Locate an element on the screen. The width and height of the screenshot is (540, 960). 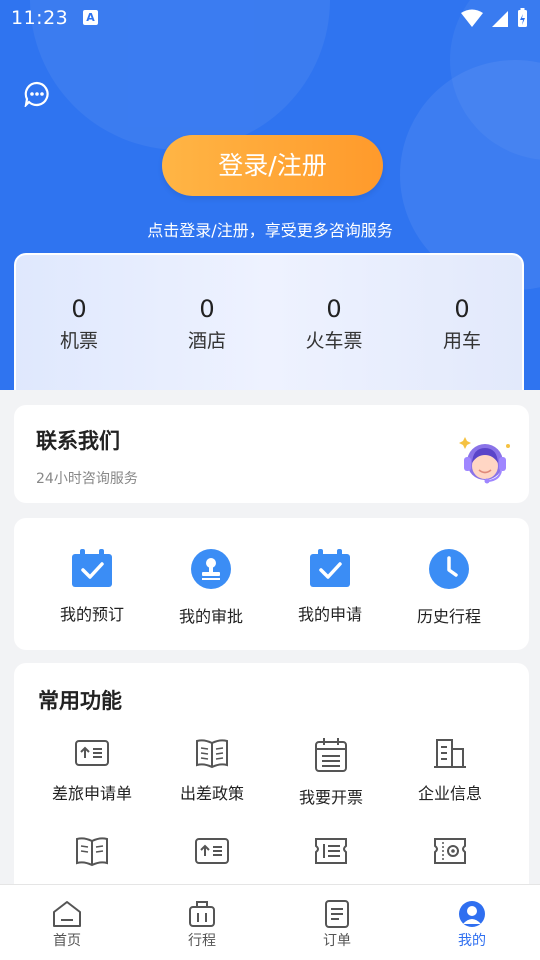
section-title: 常用功能 is located at coordinates (80, 701).